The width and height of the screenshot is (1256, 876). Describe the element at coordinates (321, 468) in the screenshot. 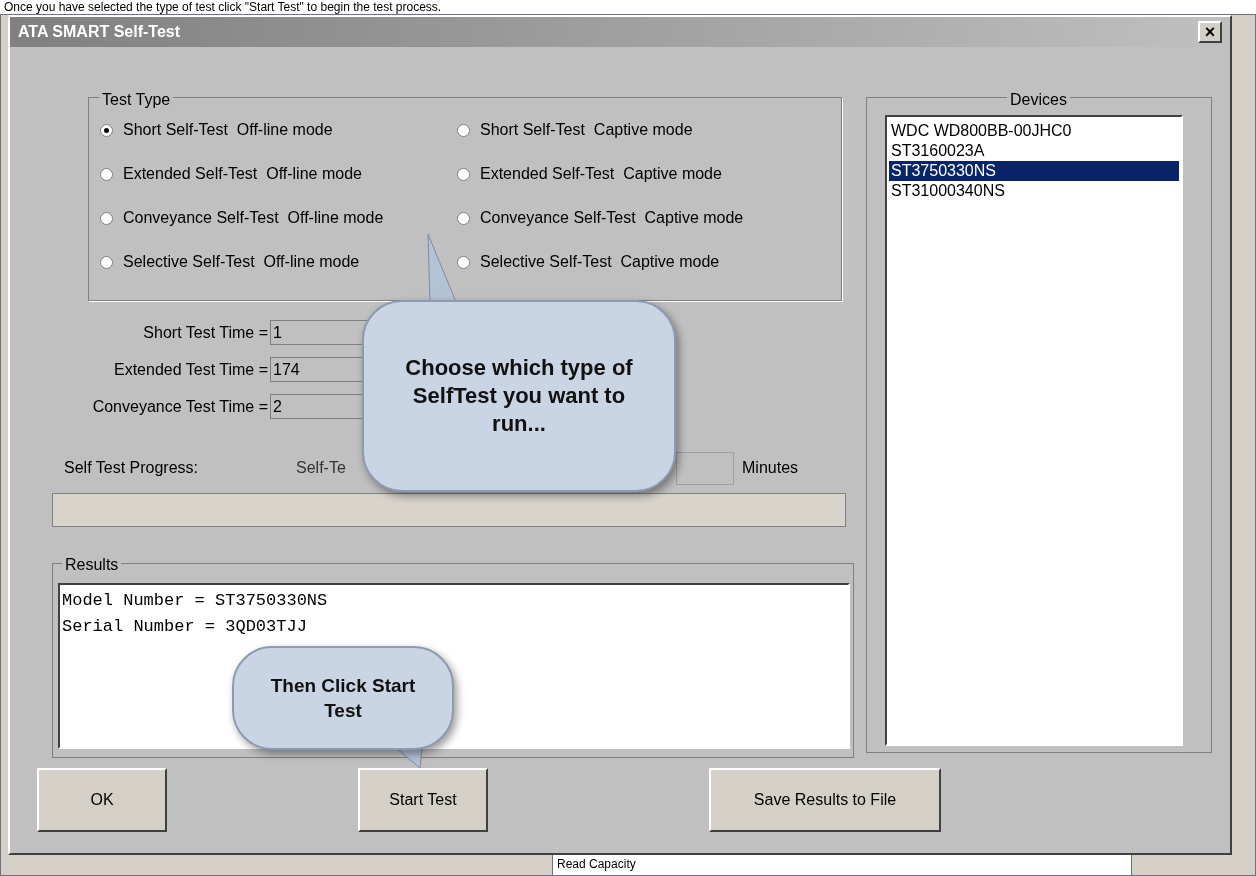

I see `progress-running-text: Self-Te` at that location.